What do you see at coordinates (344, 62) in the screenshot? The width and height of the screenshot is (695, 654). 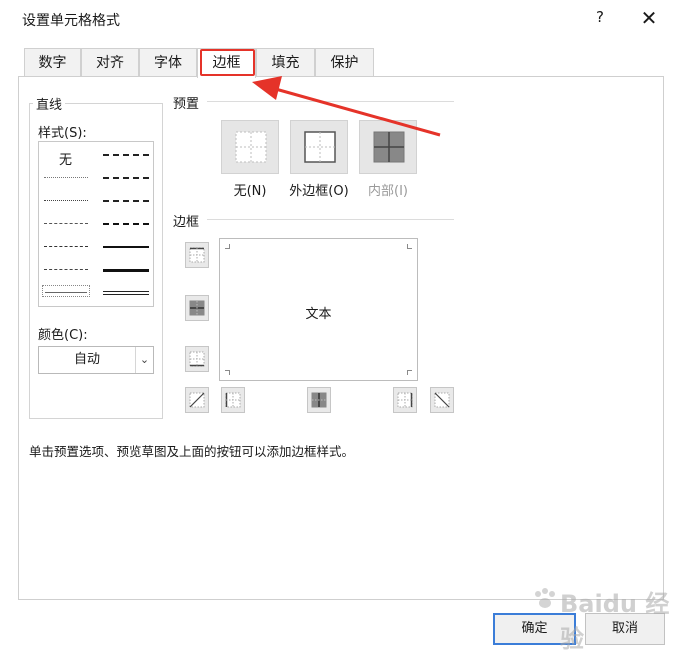 I see `tab-protection: 保护` at bounding box center [344, 62].